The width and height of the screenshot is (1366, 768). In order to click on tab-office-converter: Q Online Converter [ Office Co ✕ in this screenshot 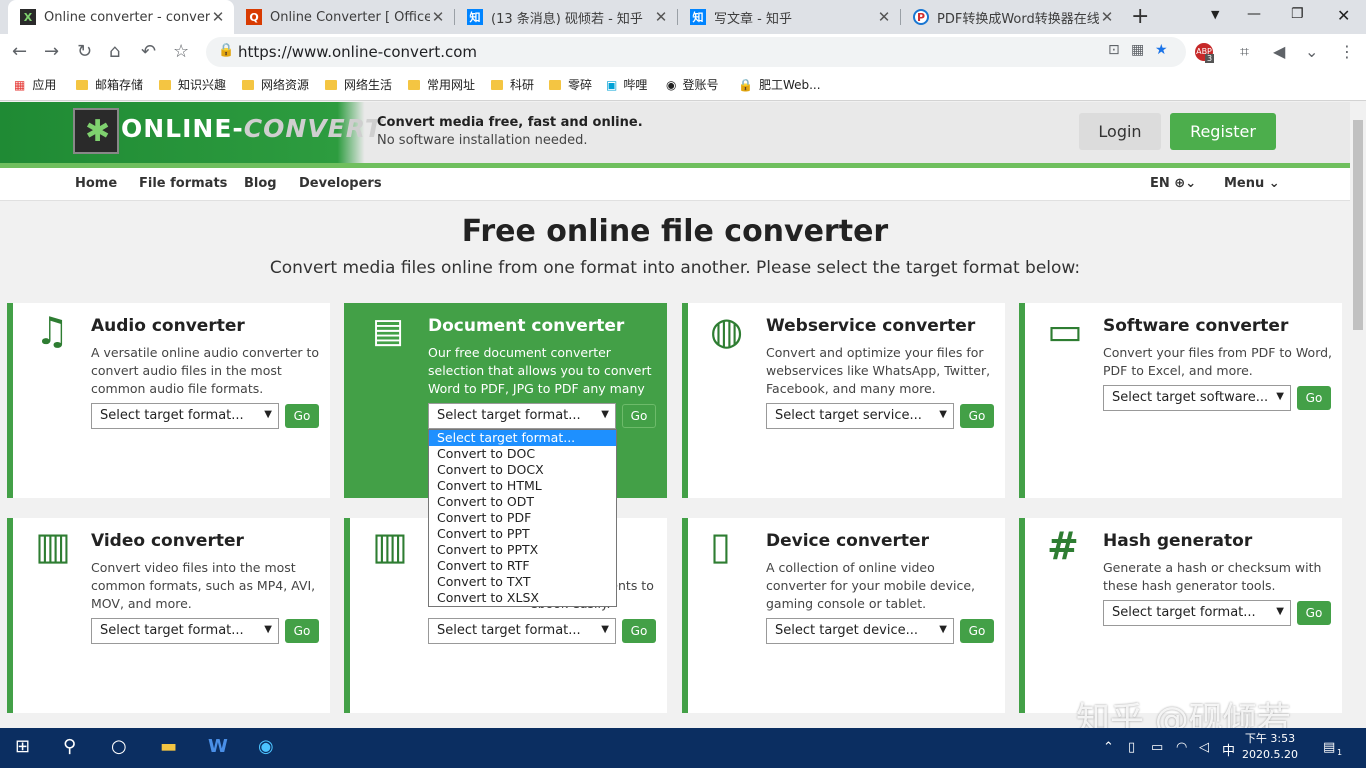, I will do `click(344, 17)`.